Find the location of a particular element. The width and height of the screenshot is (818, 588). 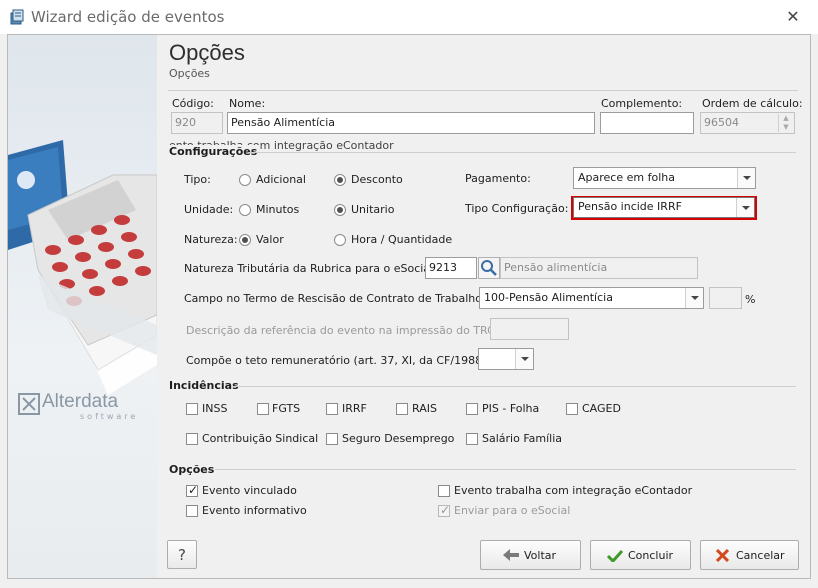

wizard-app-icon is located at coordinates (17, 17).